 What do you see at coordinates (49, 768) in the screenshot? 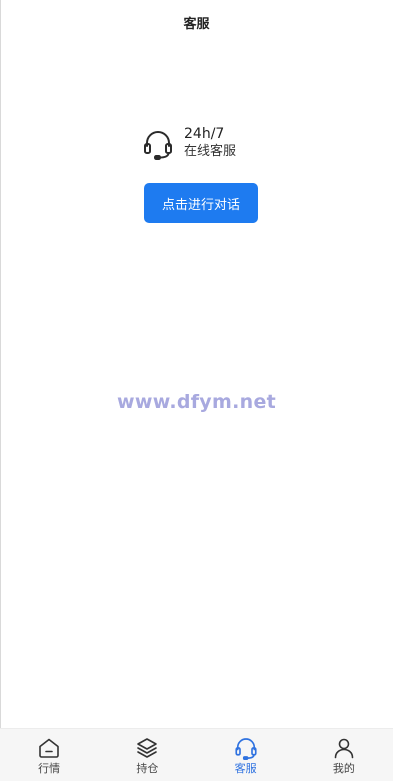
I see `tab-market-label: 行情` at bounding box center [49, 768].